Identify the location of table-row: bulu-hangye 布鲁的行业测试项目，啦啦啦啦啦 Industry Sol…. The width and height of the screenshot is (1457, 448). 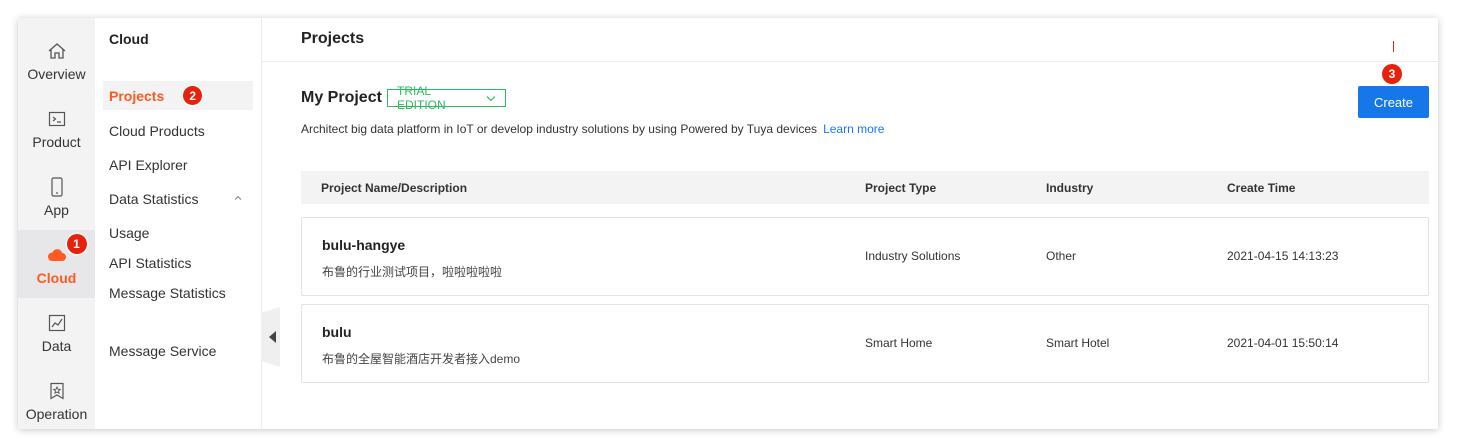
(865, 256).